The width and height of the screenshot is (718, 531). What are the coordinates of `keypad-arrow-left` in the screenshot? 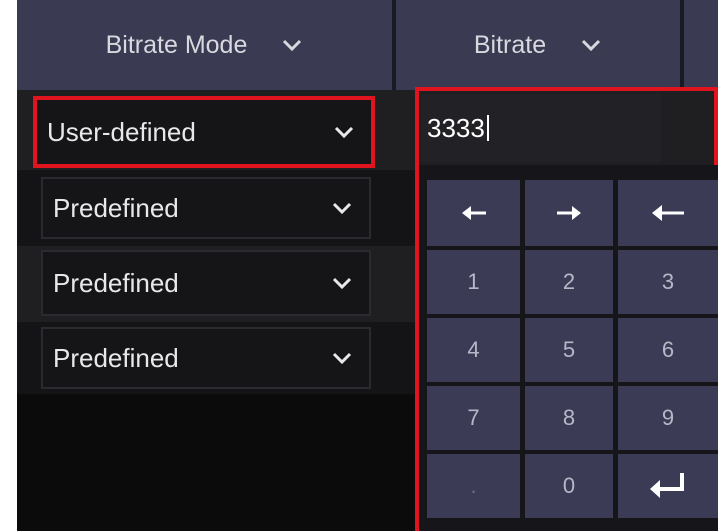 It's located at (473, 213).